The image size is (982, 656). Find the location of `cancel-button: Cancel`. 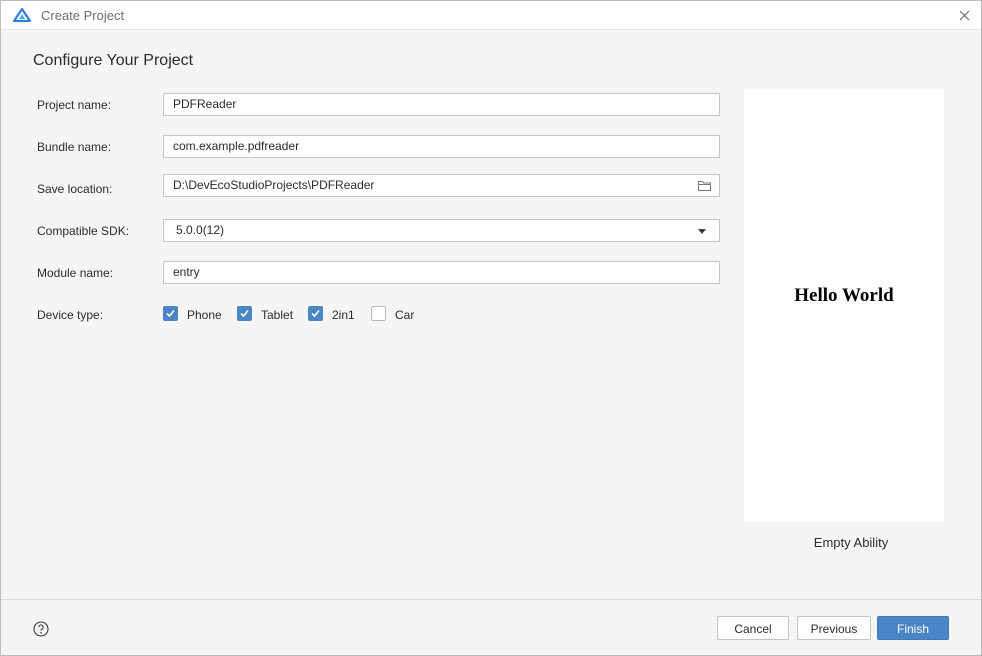

cancel-button: Cancel is located at coordinates (753, 628).